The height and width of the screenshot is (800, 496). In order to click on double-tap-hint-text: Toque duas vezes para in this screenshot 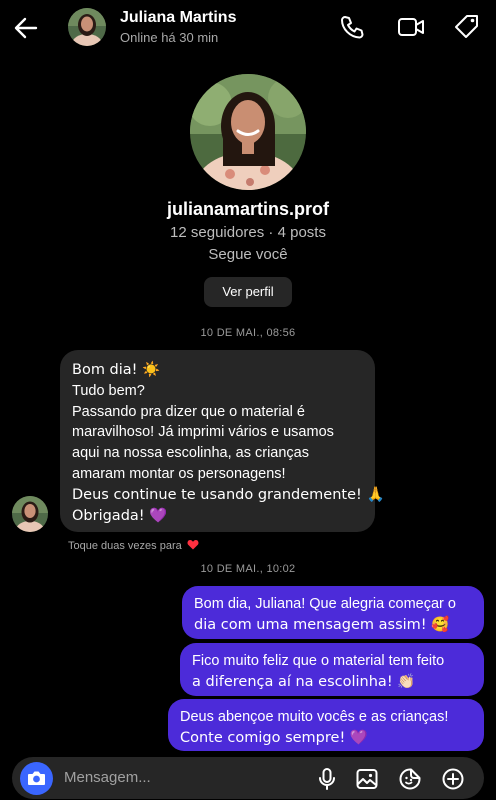, I will do `click(125, 546)`.